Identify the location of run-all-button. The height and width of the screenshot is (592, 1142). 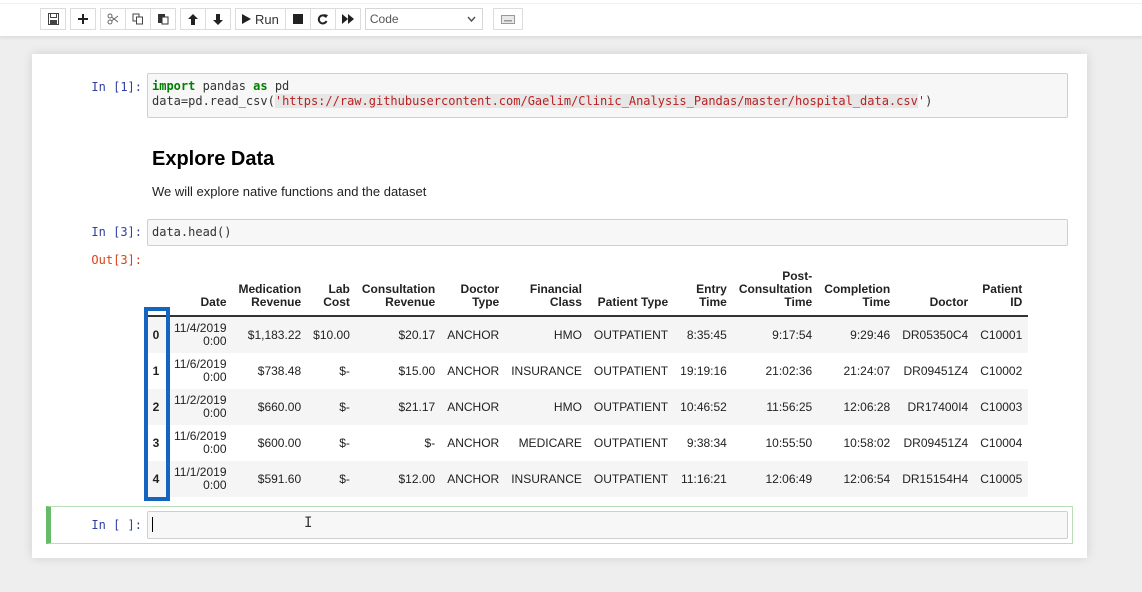
(347, 19).